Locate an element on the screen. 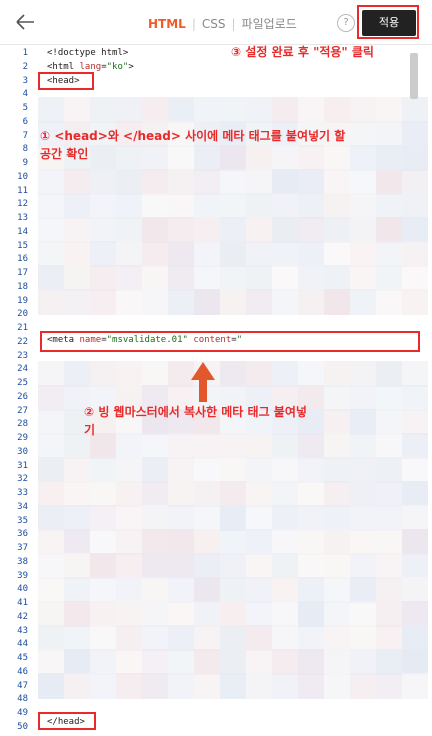  annotation-step2-line1: ② 빙 웹마스터에서 복사한 메타 태그 붙여넣 is located at coordinates (195, 412).